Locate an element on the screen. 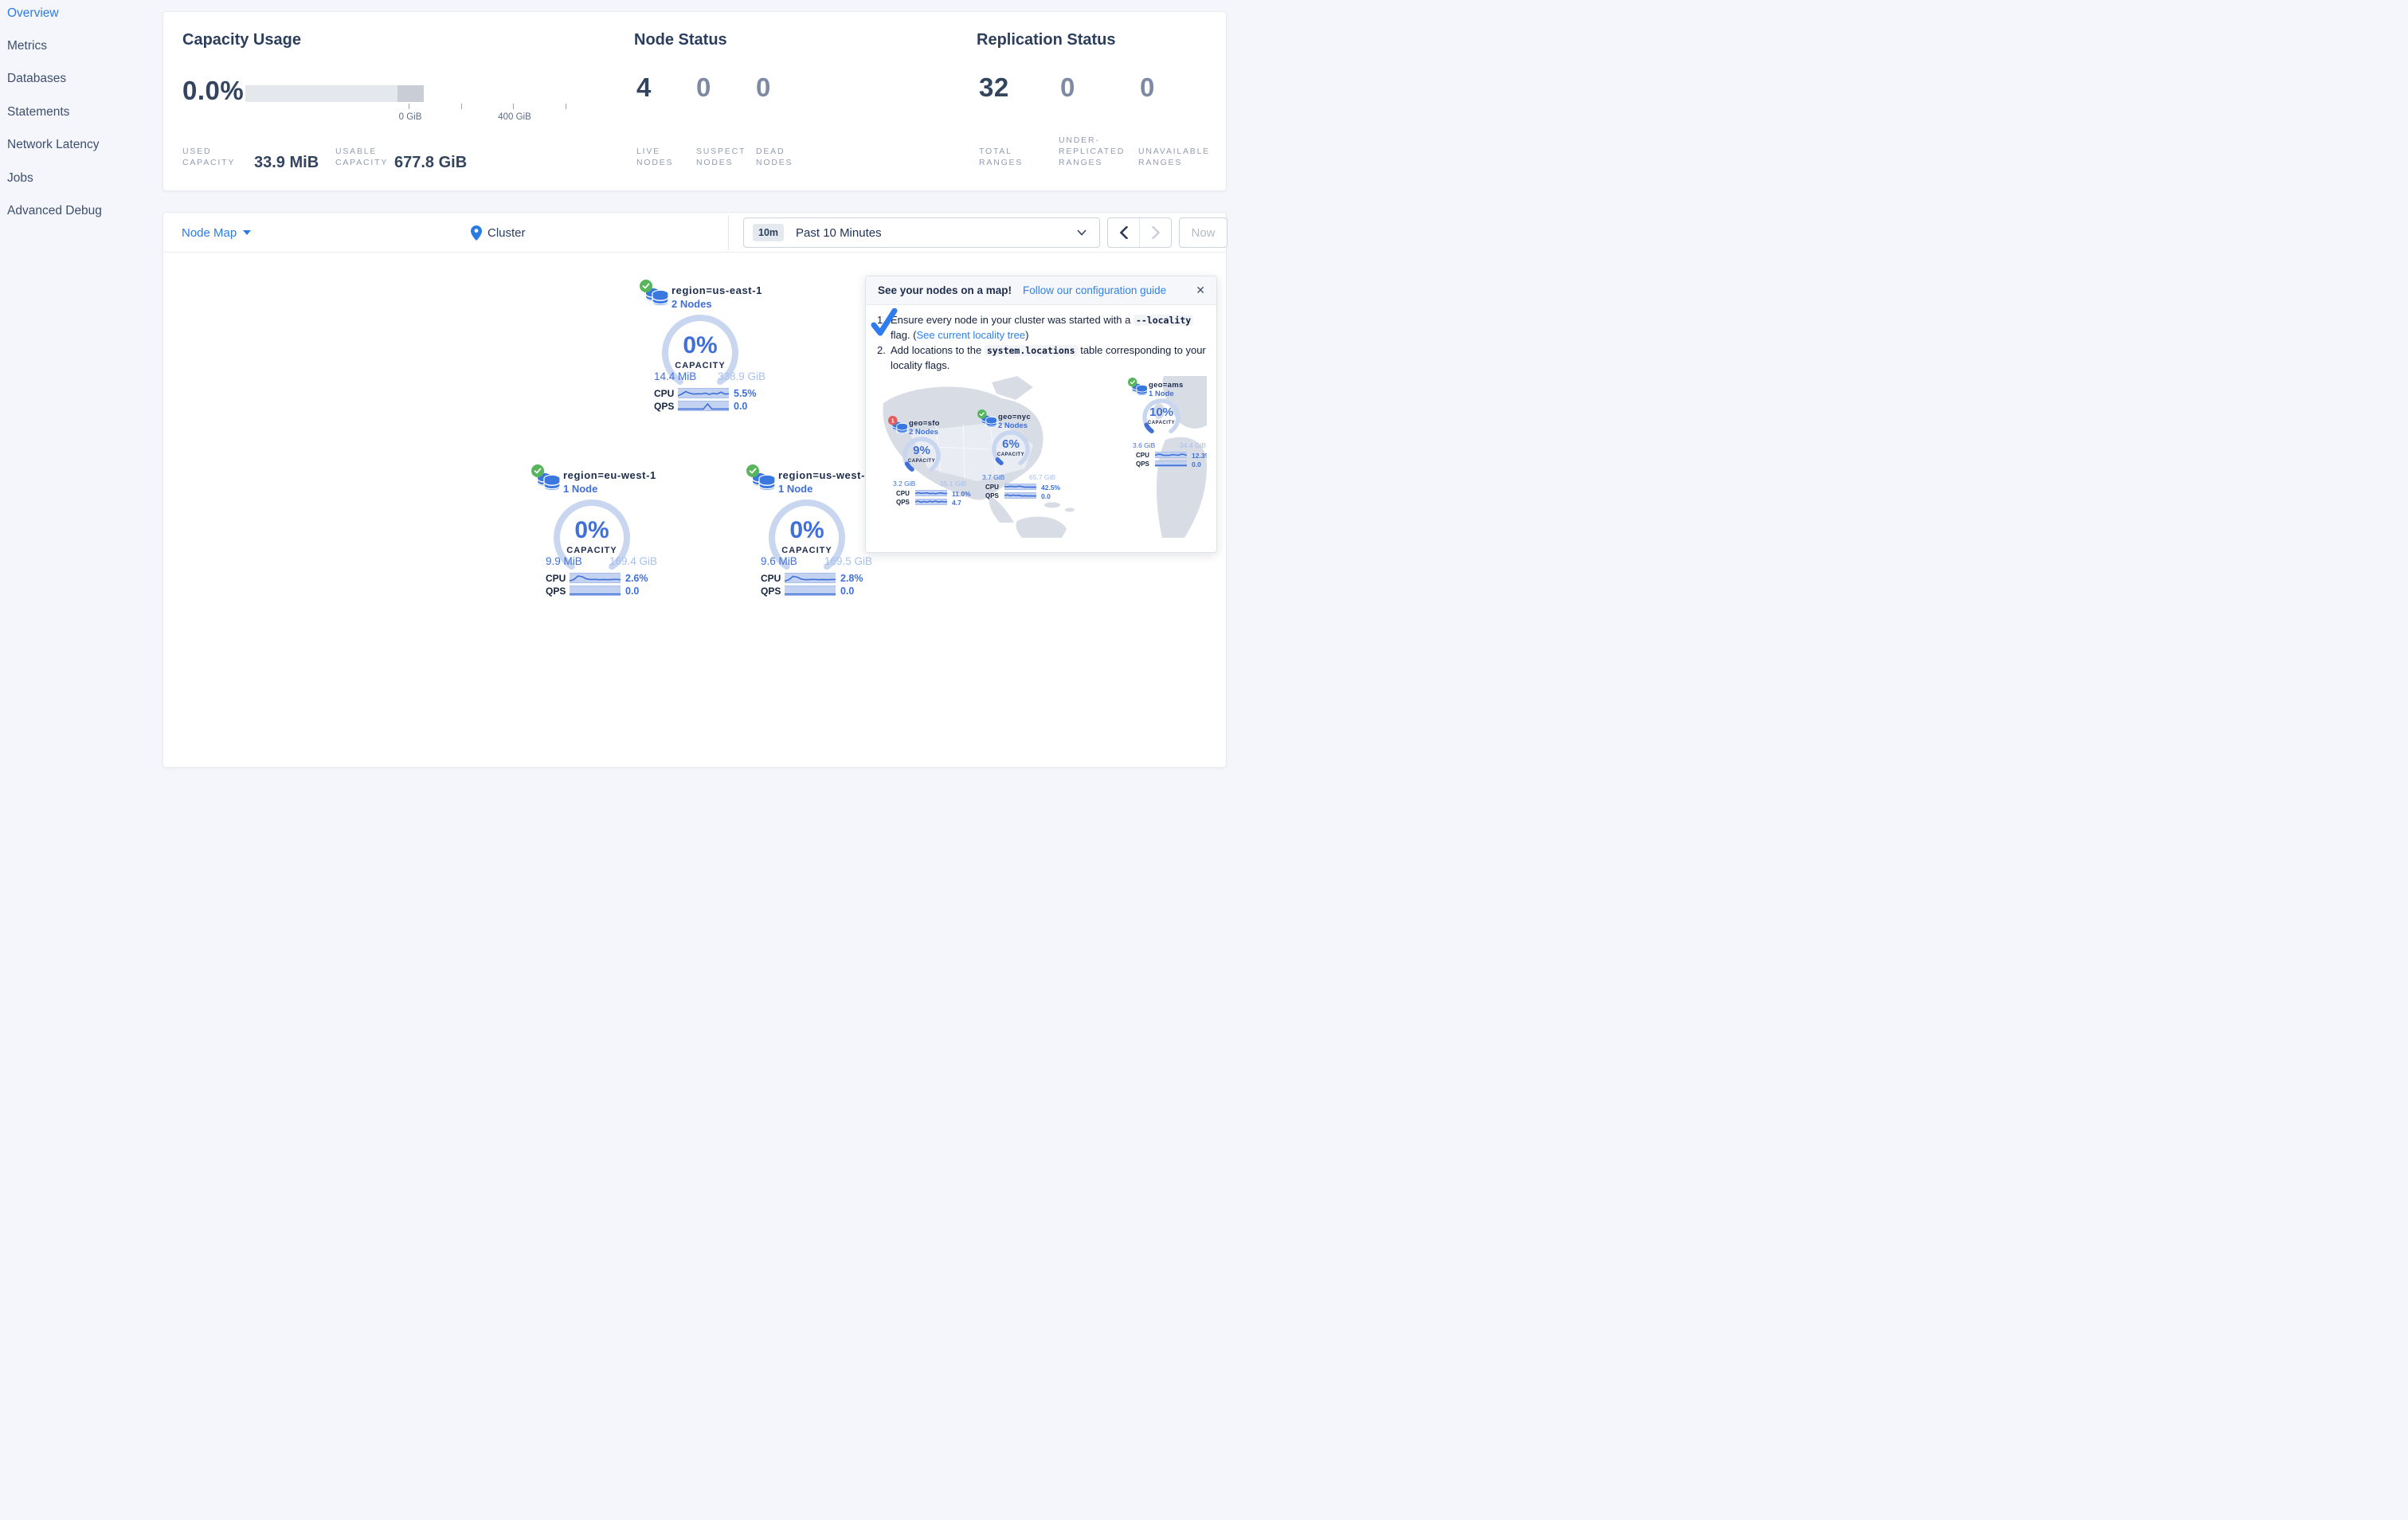 Image resolution: width=2408 pixels, height=1520 pixels. sidebar-item-overview: Overview is located at coordinates (33, 13).